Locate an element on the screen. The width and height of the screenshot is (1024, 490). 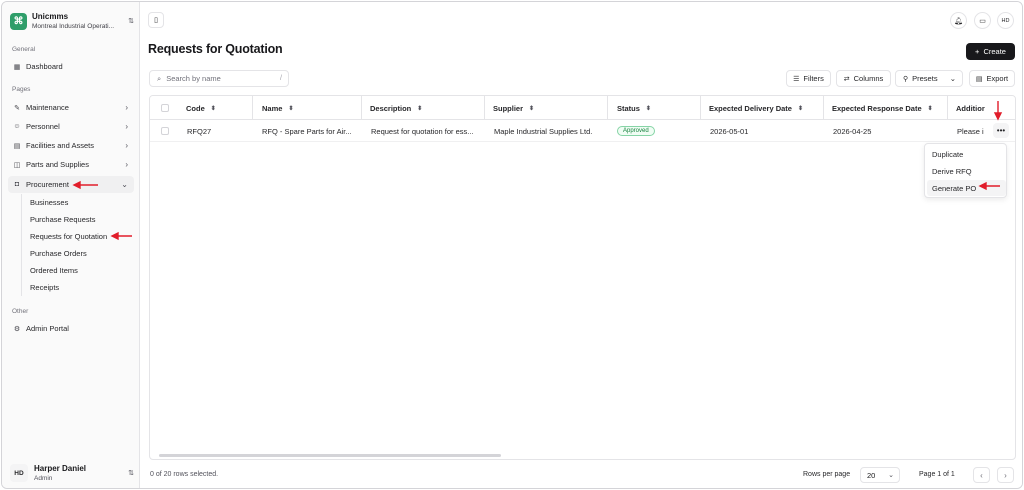
arrow-more-icon is located at coordinates (998, 111).